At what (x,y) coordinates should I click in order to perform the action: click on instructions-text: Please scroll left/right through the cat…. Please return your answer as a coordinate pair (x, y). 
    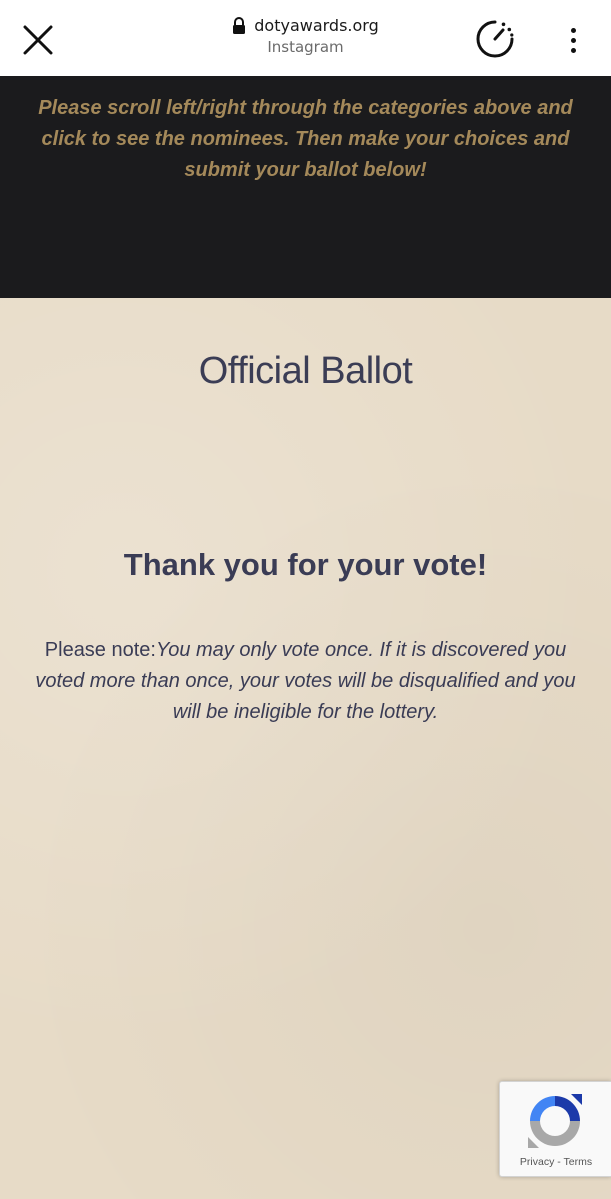
    Looking at the image, I should click on (305, 139).